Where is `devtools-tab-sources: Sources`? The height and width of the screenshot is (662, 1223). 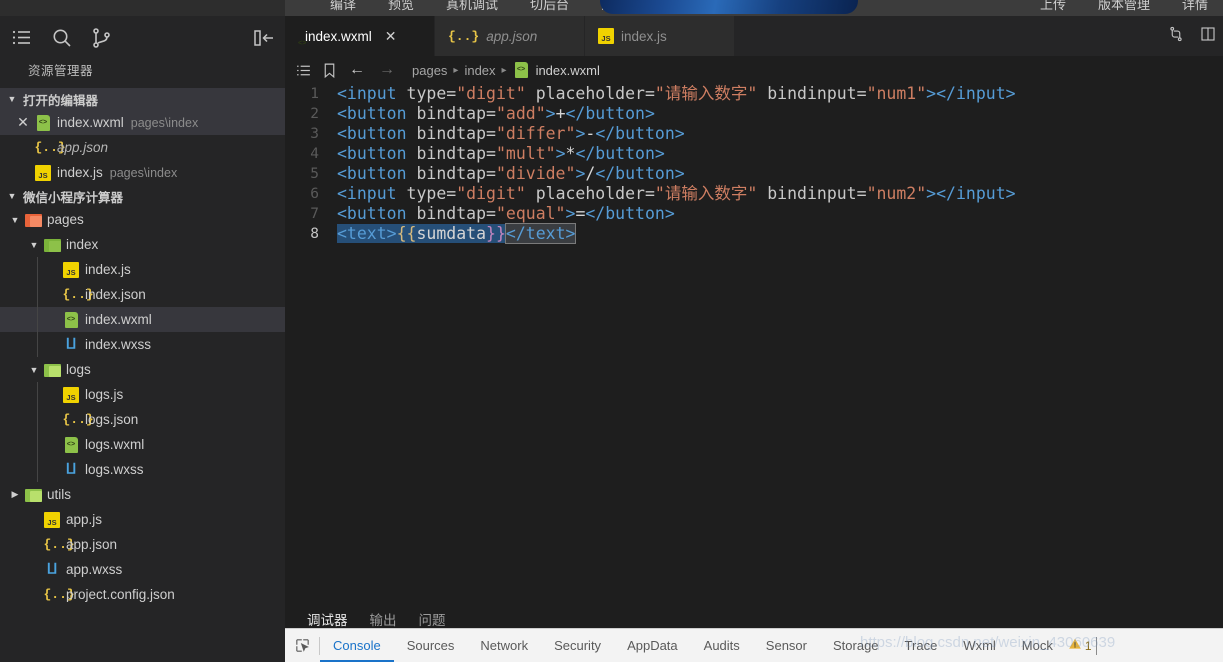 devtools-tab-sources: Sources is located at coordinates (431, 645).